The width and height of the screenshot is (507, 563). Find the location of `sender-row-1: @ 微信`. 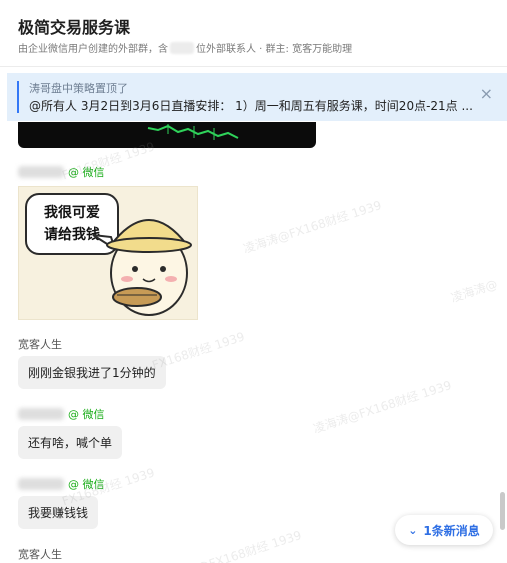

sender-row-1: @ 微信 is located at coordinates (61, 172).